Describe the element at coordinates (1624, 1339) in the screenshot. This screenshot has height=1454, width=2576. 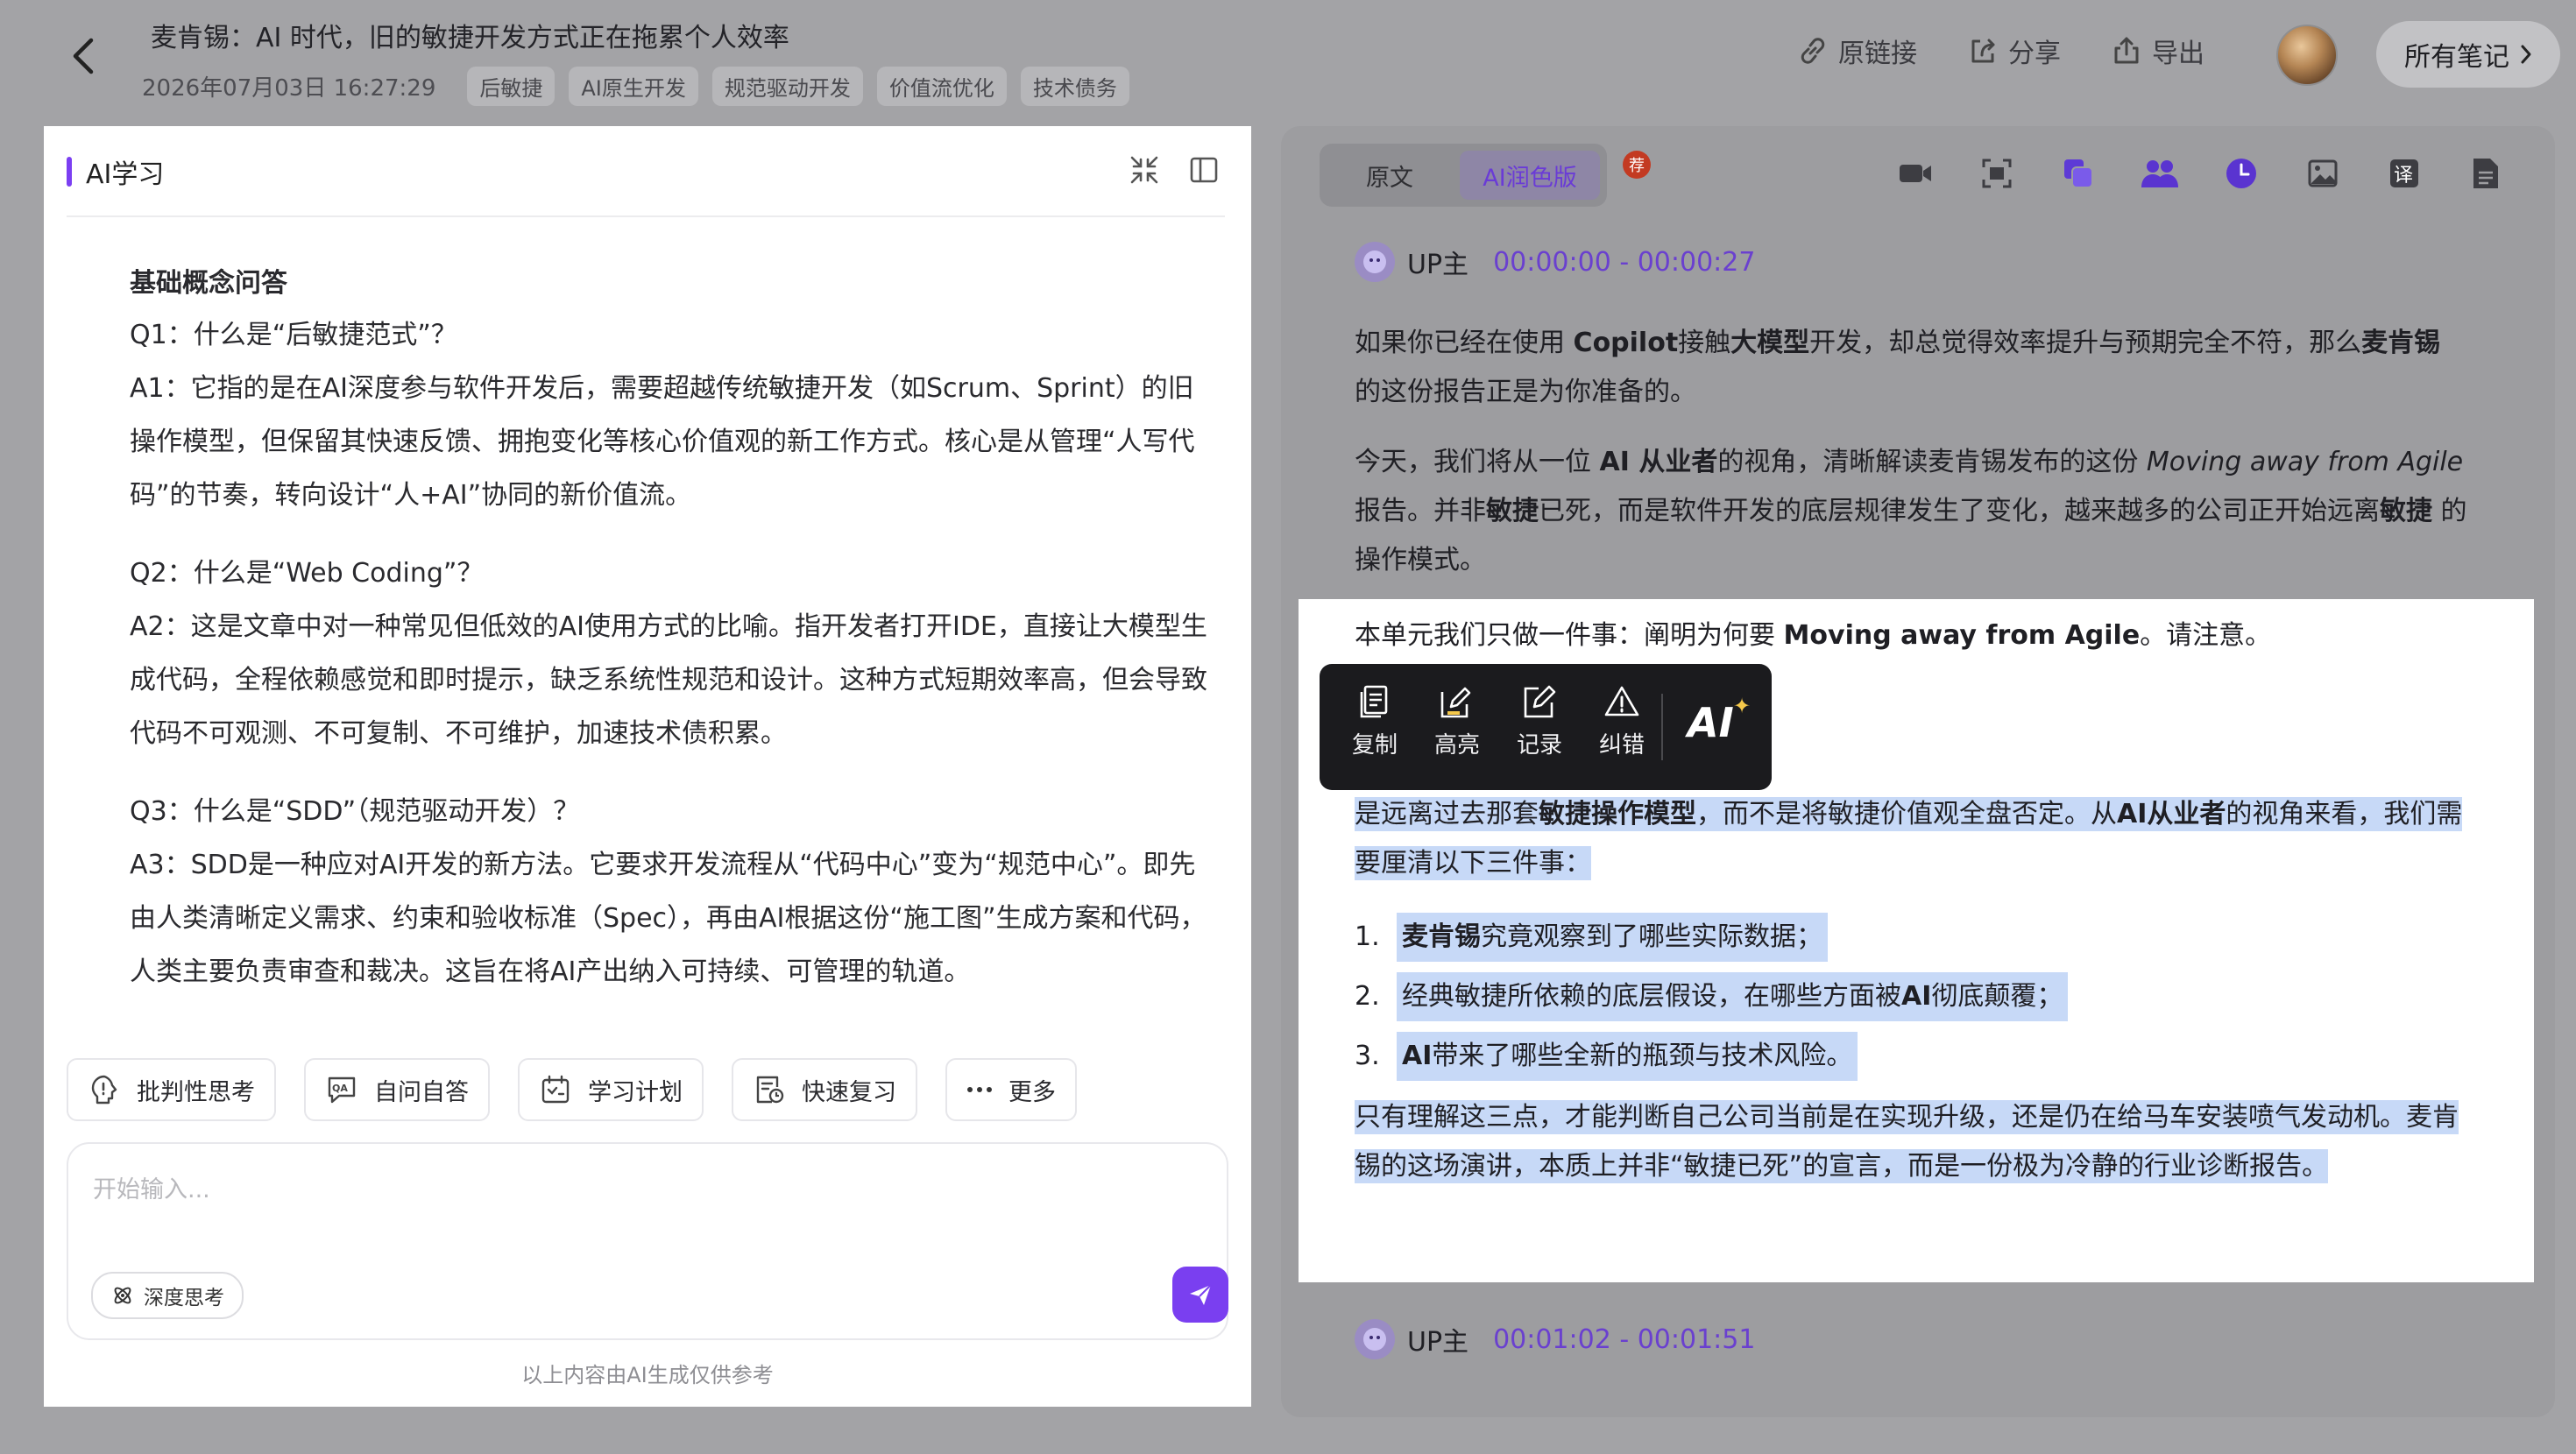
I see `timestamp: 00:01:02 - 00:01:51` at that location.